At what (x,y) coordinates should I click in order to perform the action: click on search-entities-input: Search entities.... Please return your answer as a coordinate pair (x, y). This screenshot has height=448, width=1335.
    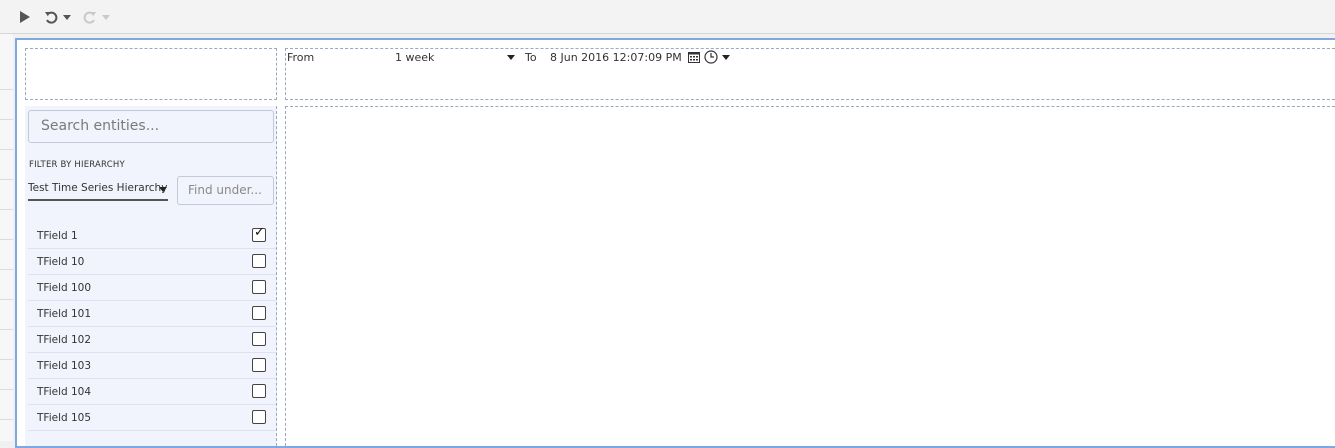
    Looking at the image, I should click on (151, 126).